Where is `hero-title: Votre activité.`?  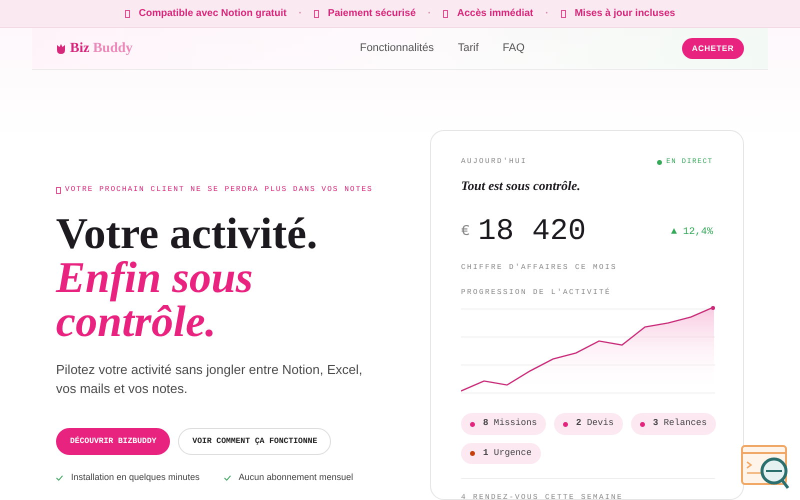
hero-title: Votre activité. is located at coordinates (187, 234).